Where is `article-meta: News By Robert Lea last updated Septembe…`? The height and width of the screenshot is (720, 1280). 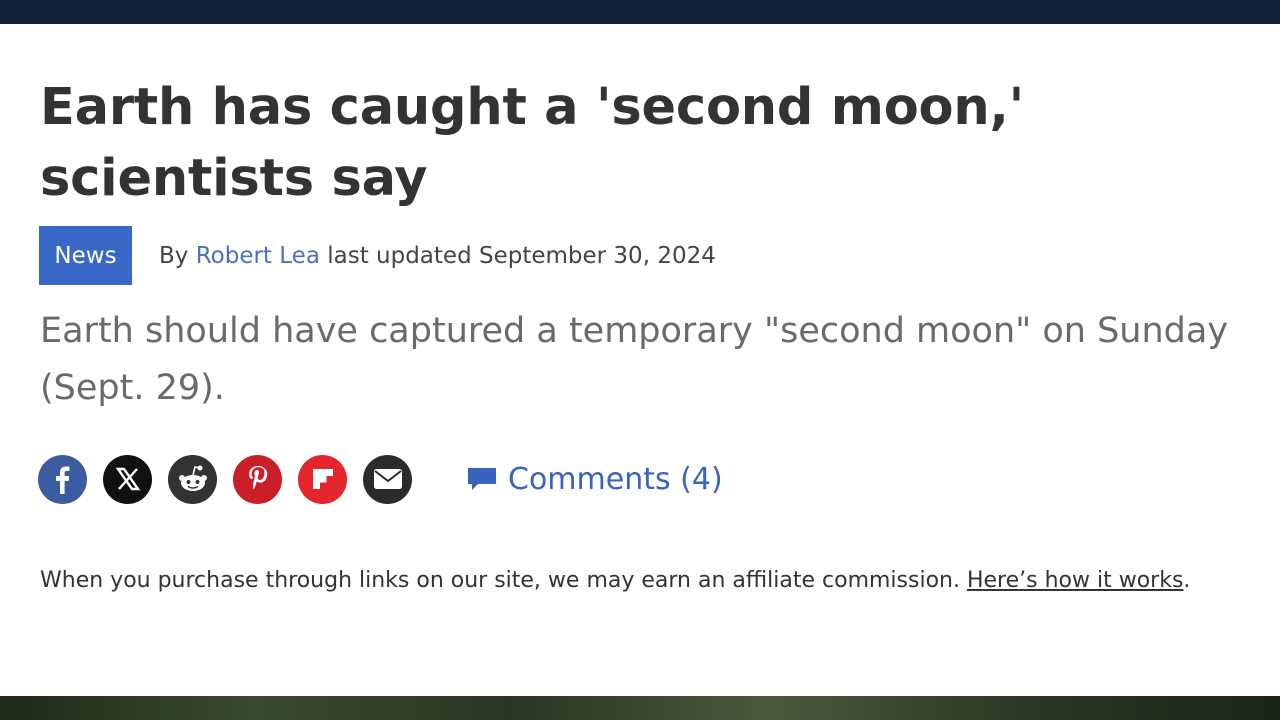
article-meta: News By Robert Lea last updated Septembe… is located at coordinates (377, 255).